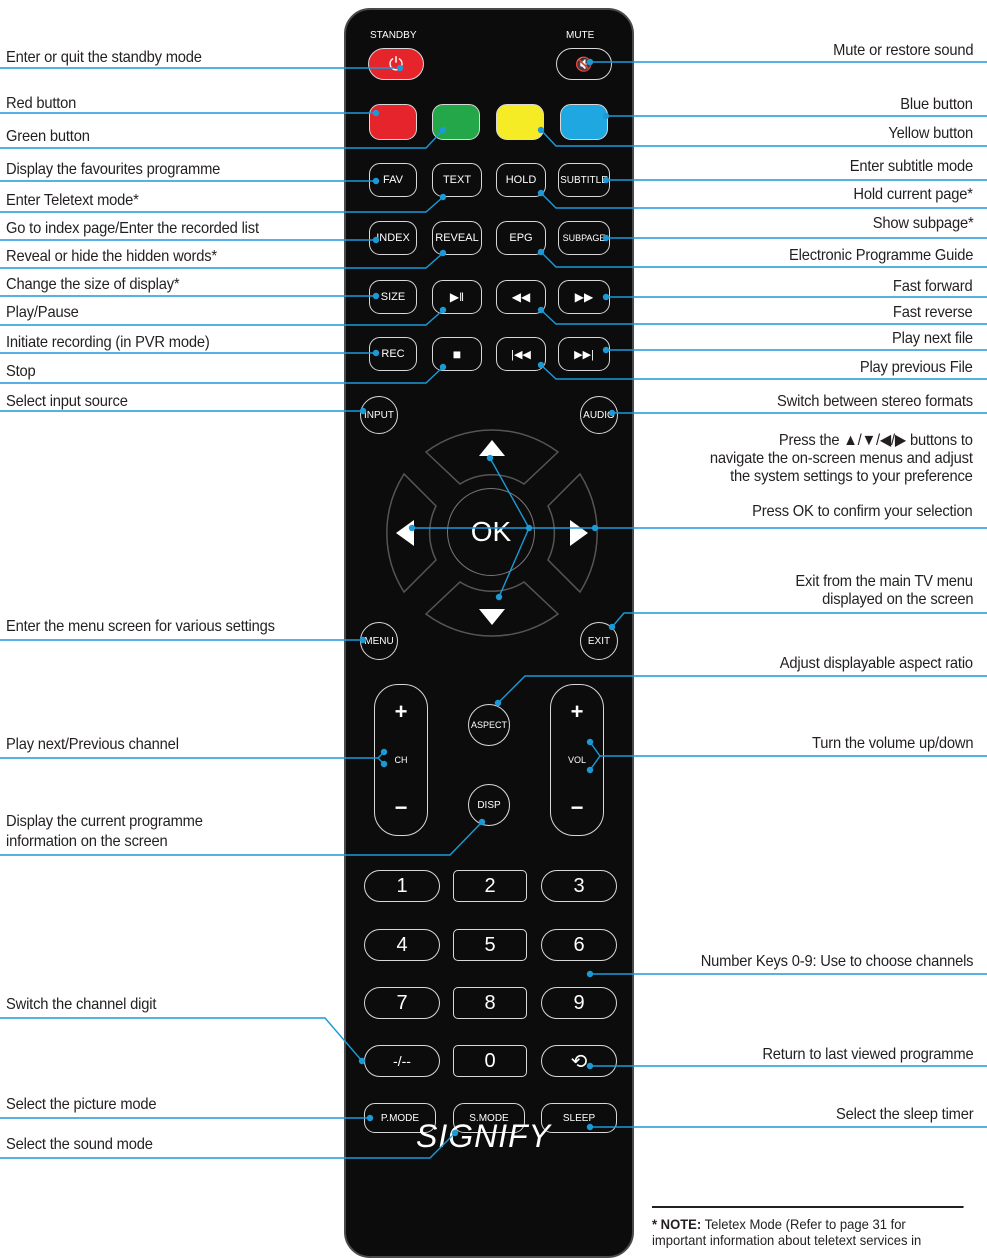  What do you see at coordinates (393, 354) in the screenshot?
I see `rec-button: REC` at bounding box center [393, 354].